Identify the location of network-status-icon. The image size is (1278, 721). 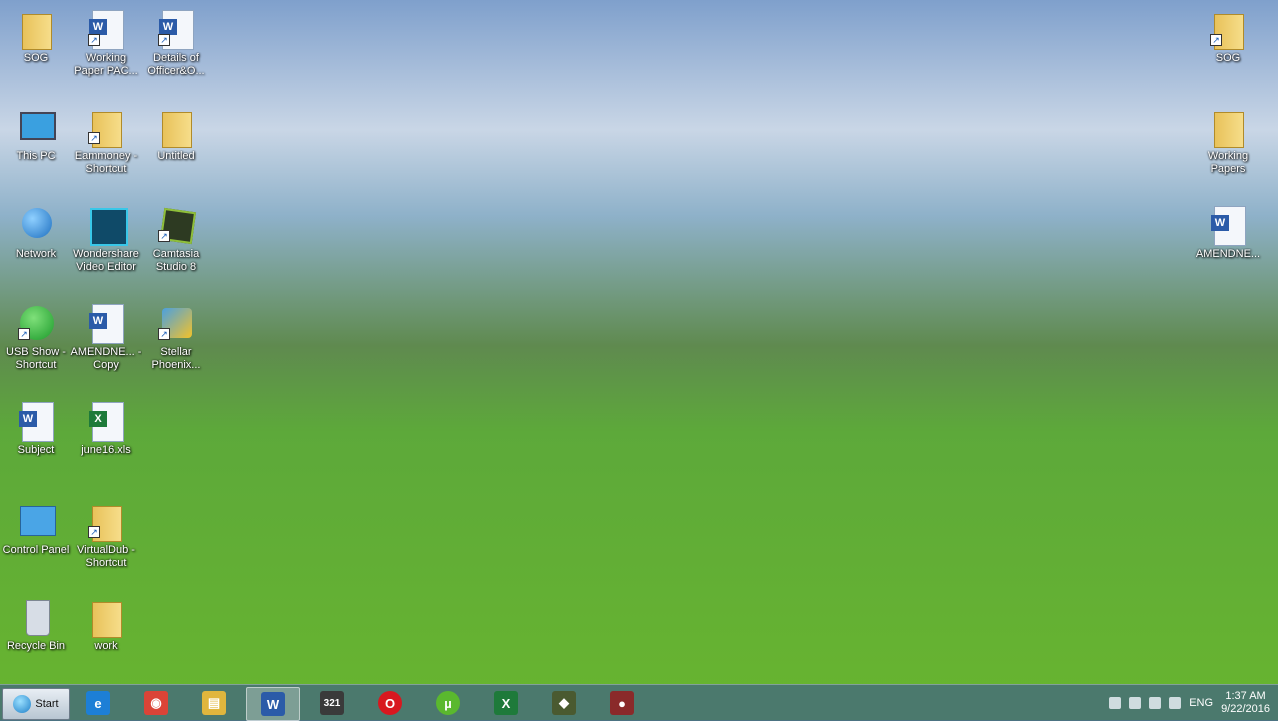
(1155, 703).